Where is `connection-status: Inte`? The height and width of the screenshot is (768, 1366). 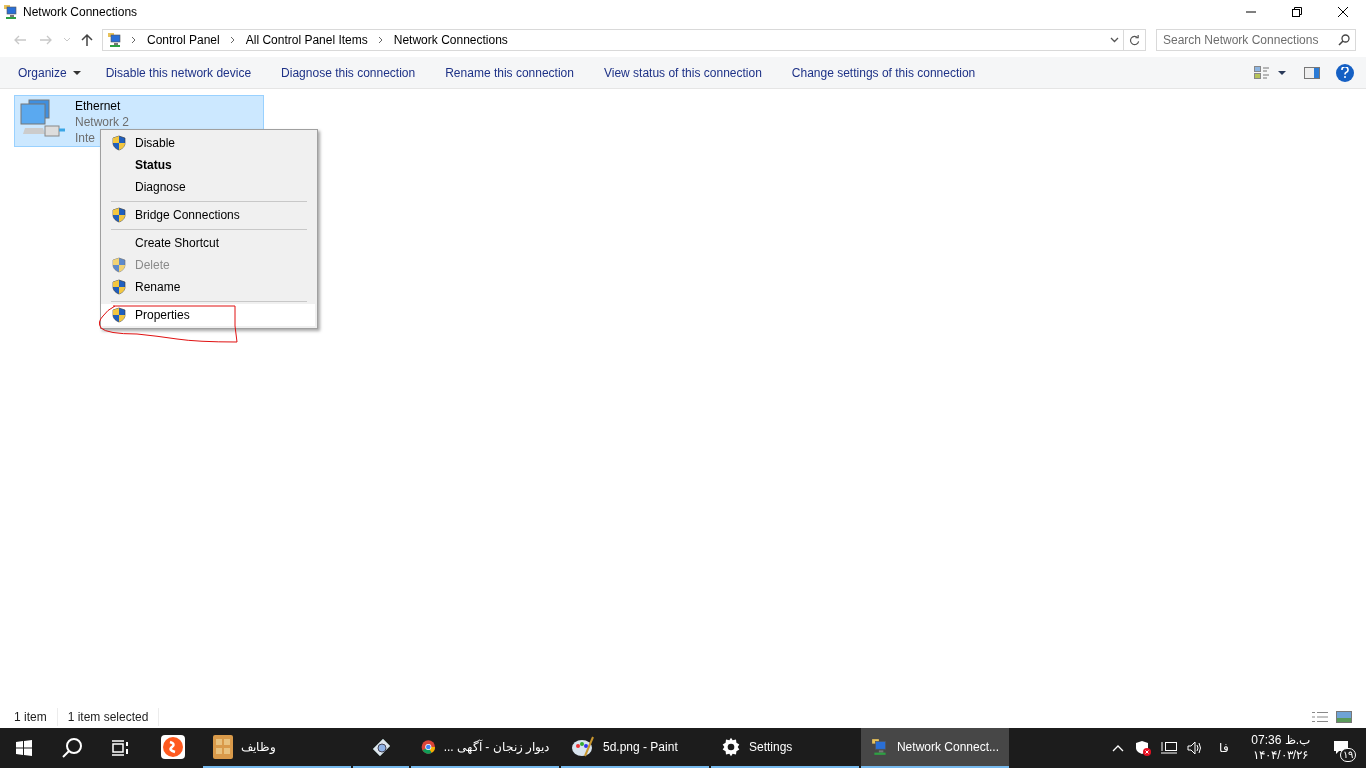
connection-status: Inte is located at coordinates (85, 138).